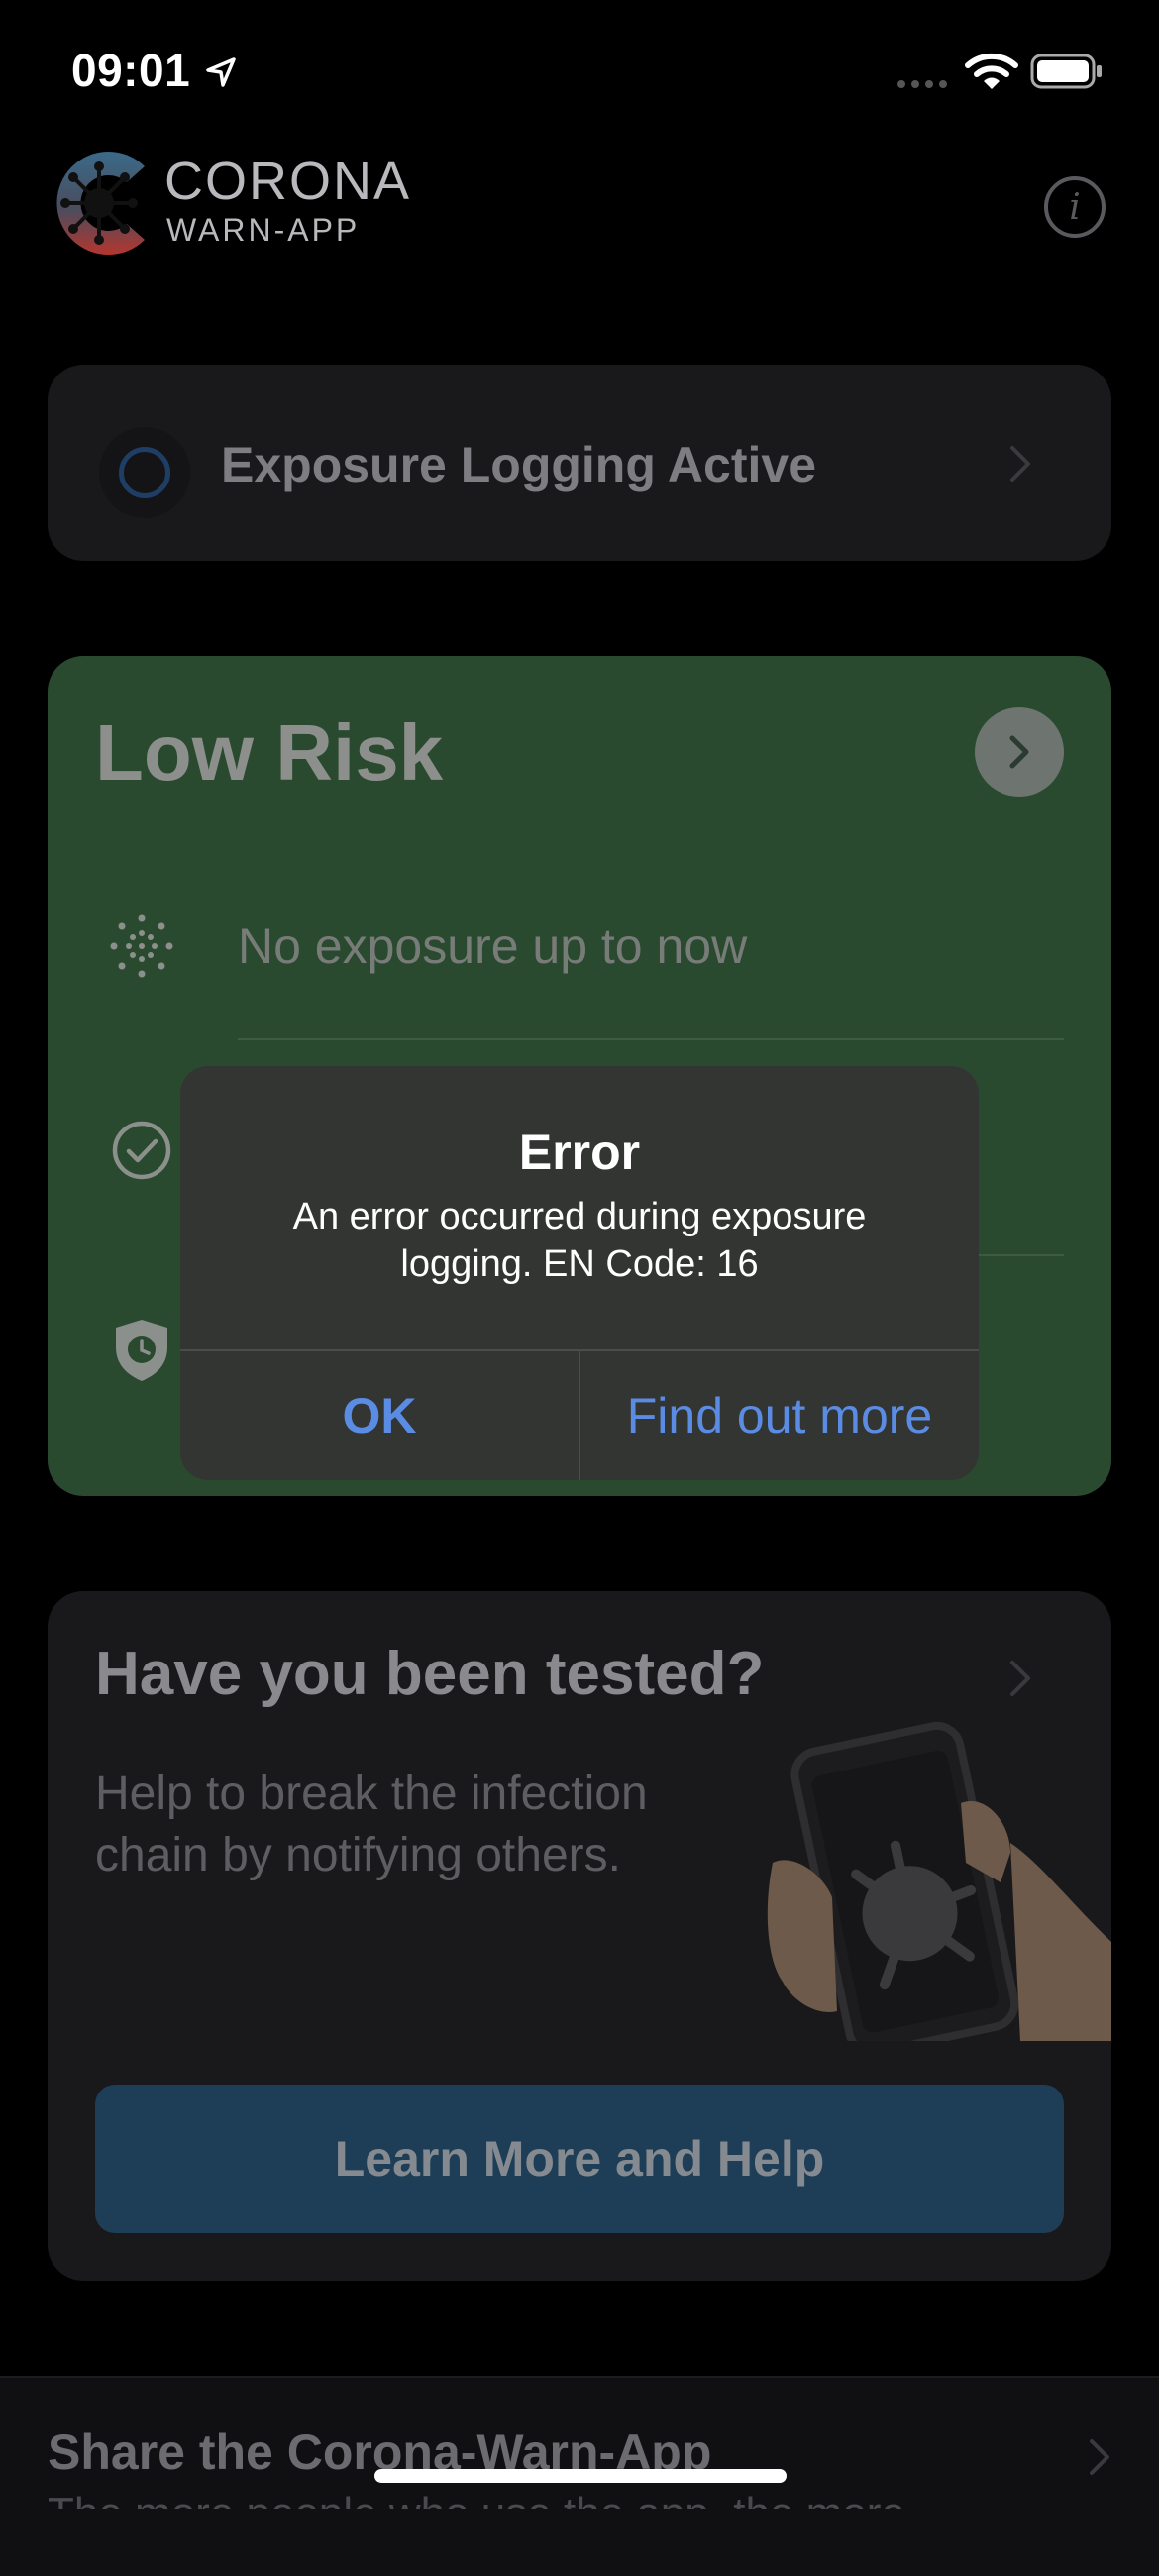  What do you see at coordinates (263, 230) in the screenshot?
I see `brand-subtitle: WARN-APP` at bounding box center [263, 230].